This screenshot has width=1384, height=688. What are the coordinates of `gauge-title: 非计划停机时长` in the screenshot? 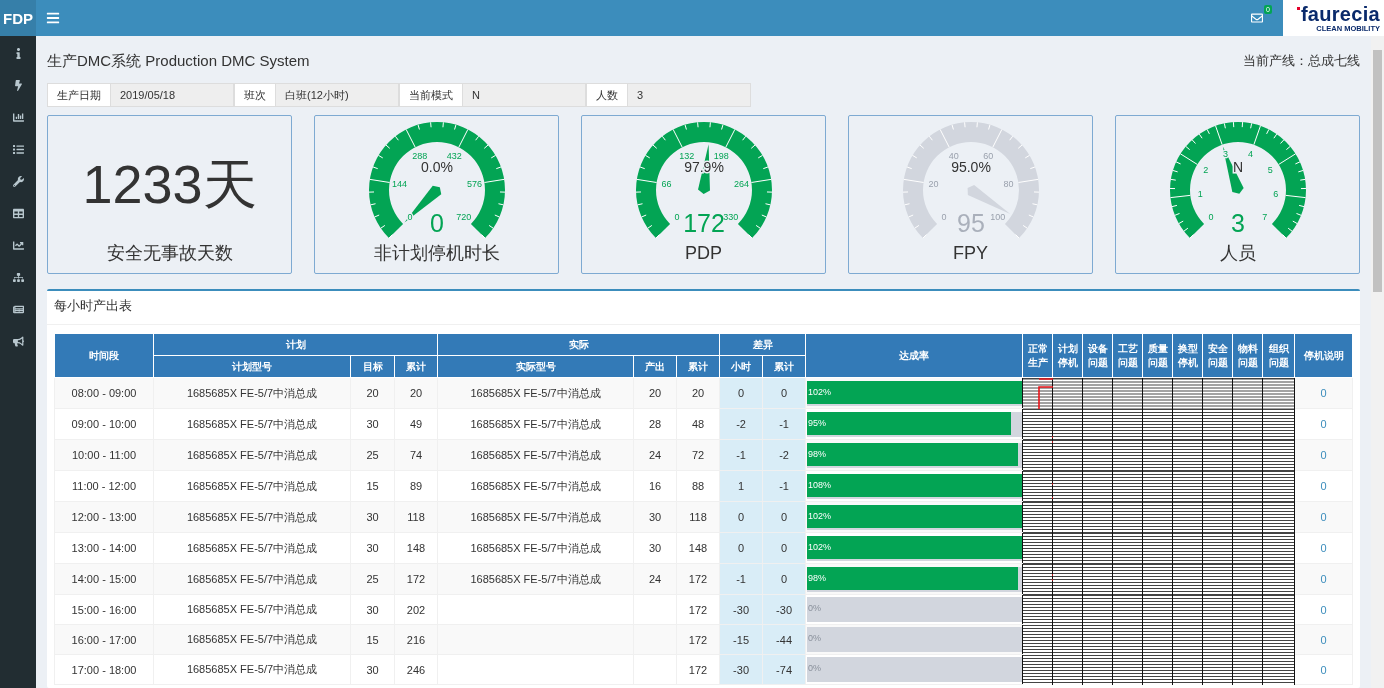 It's located at (436, 253).